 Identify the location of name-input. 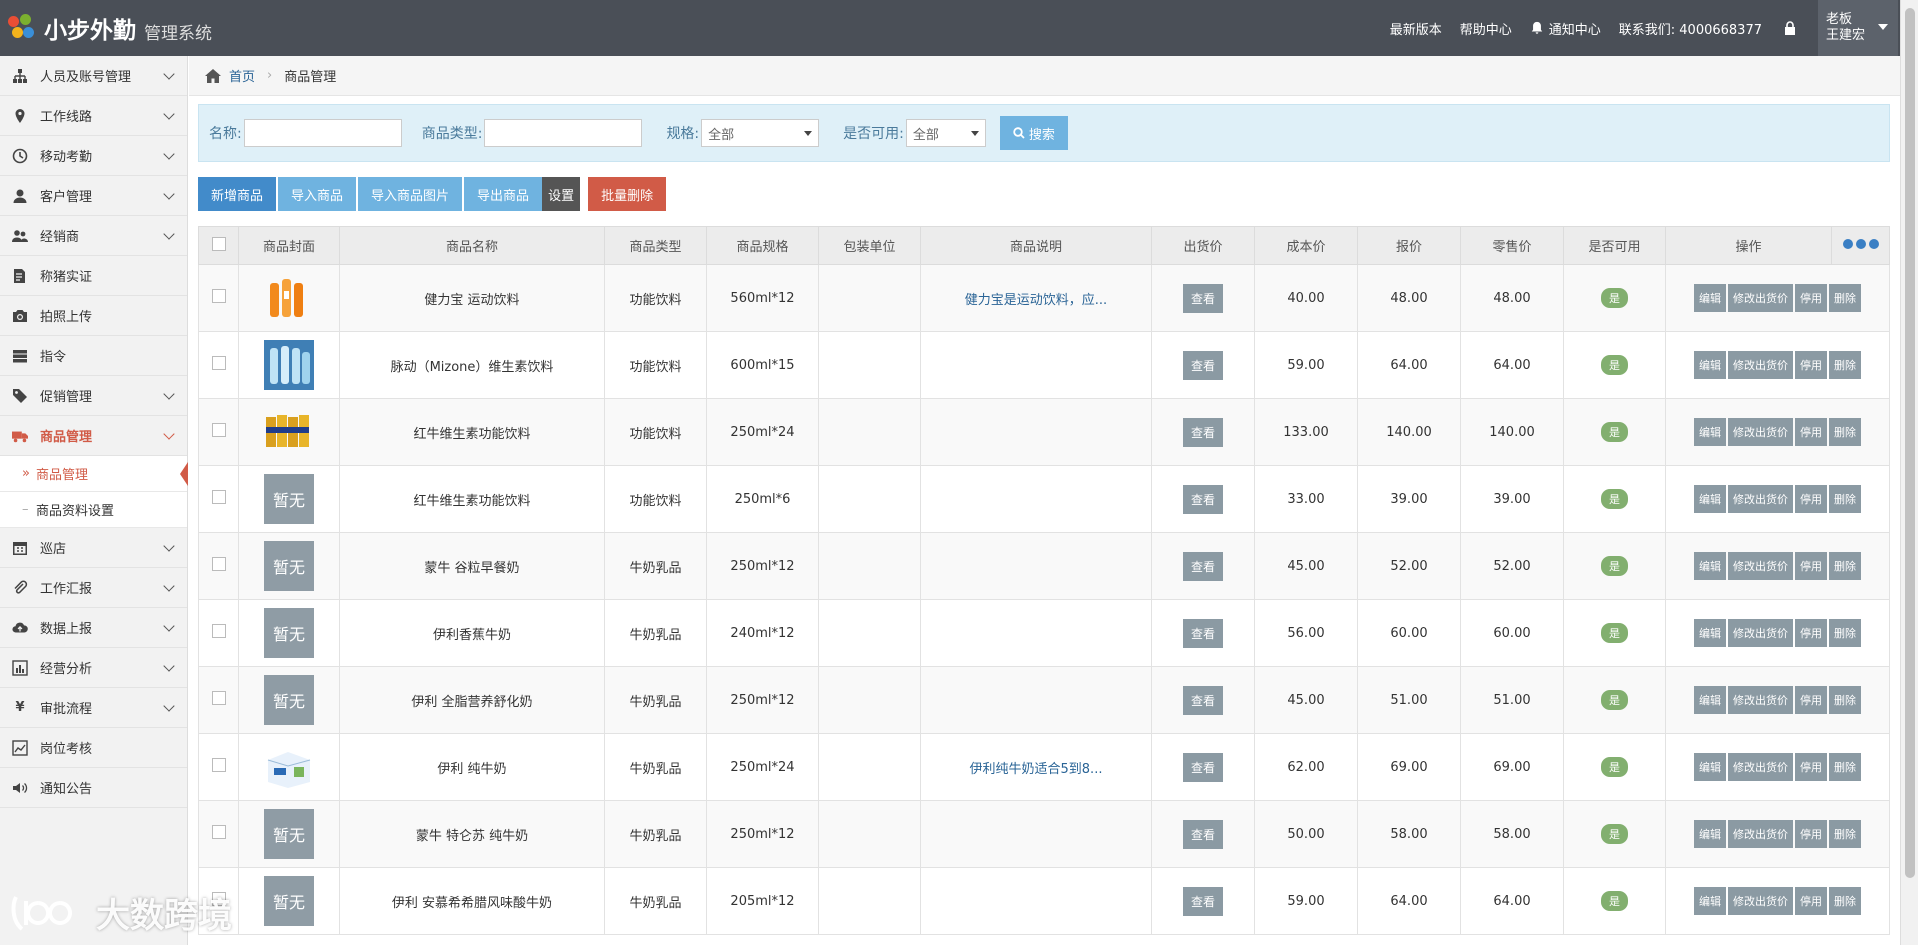
(322, 133).